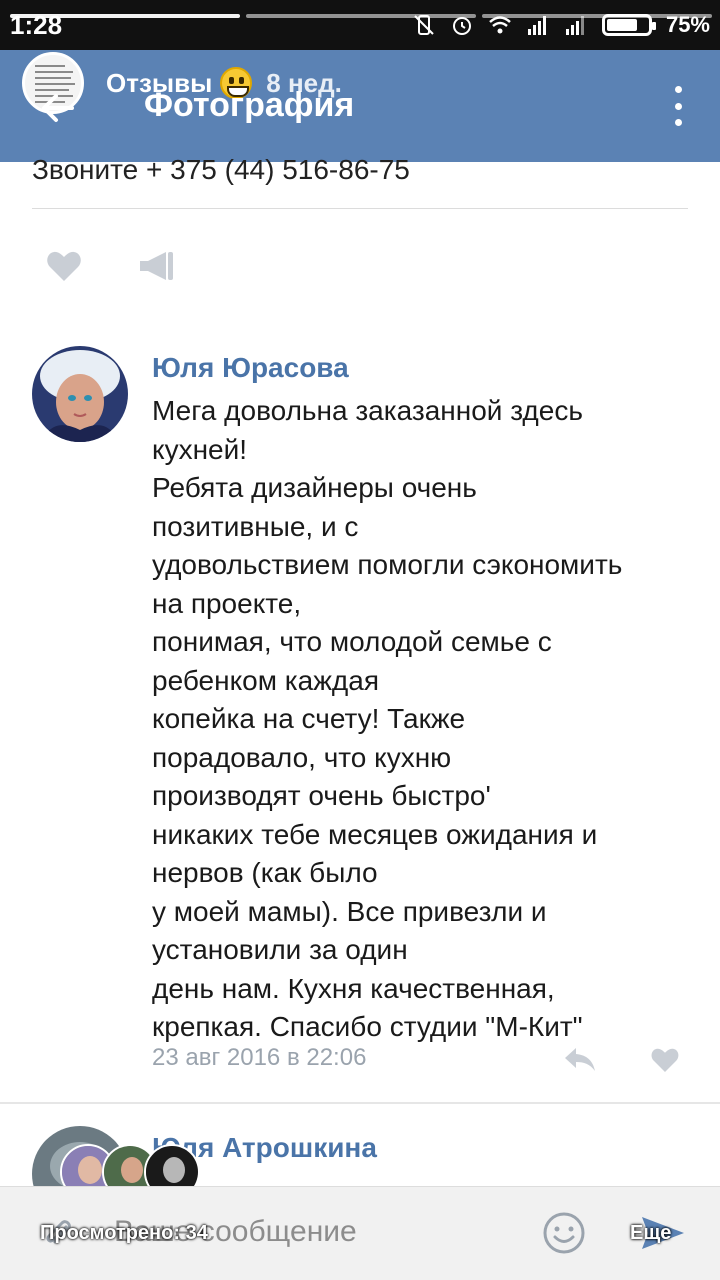 The image size is (720, 1280). What do you see at coordinates (678, 106) in the screenshot?
I see `more-menu-button` at bounding box center [678, 106].